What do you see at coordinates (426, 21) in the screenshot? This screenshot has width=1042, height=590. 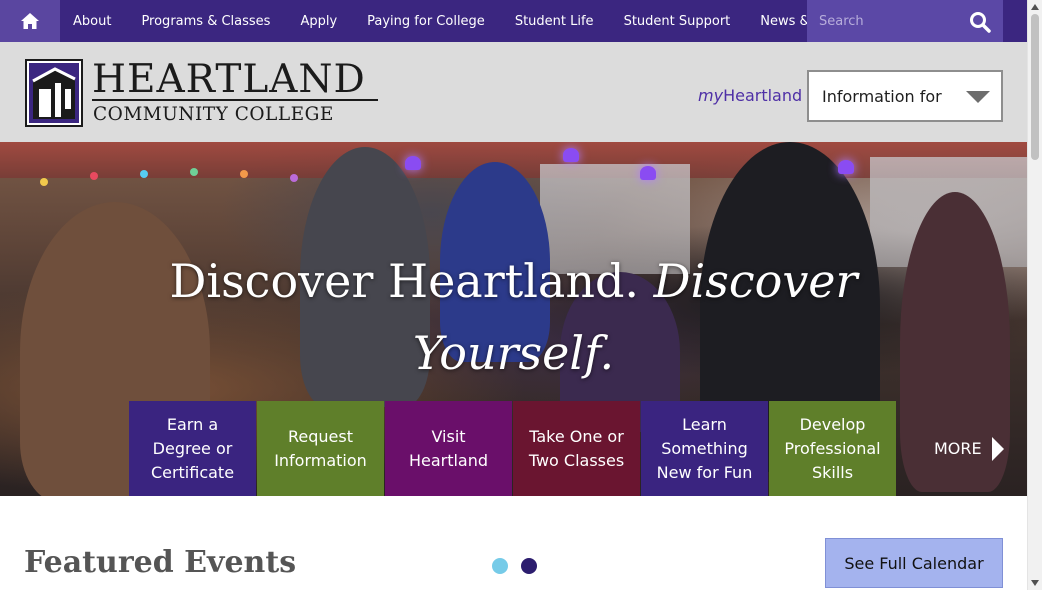 I see `nav-paying-for-college: Paying for College` at bounding box center [426, 21].